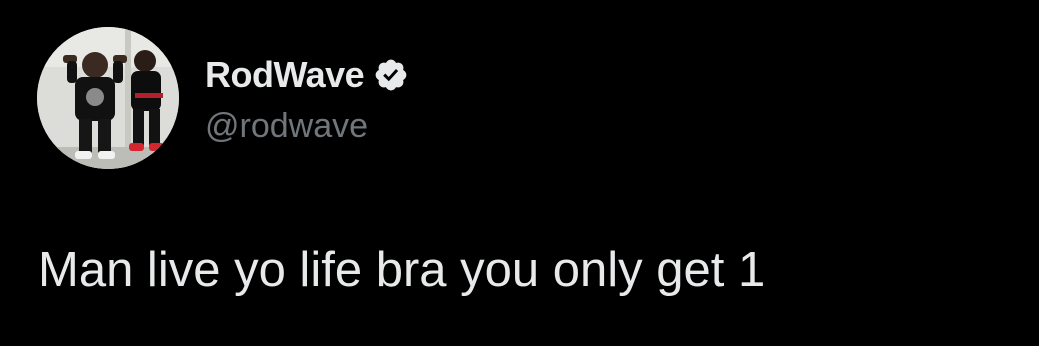 The width and height of the screenshot is (1039, 346). I want to click on avatar-photo, so click(108, 98).